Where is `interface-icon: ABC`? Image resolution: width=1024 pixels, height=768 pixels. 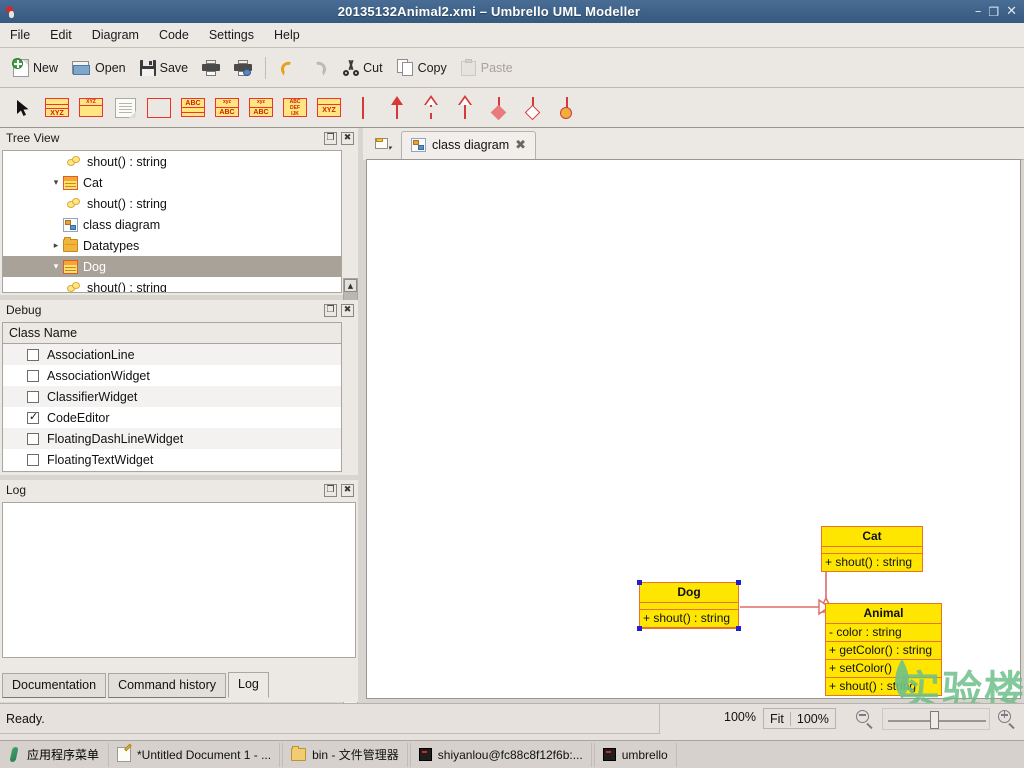 interface-icon: ABC is located at coordinates (193, 108).